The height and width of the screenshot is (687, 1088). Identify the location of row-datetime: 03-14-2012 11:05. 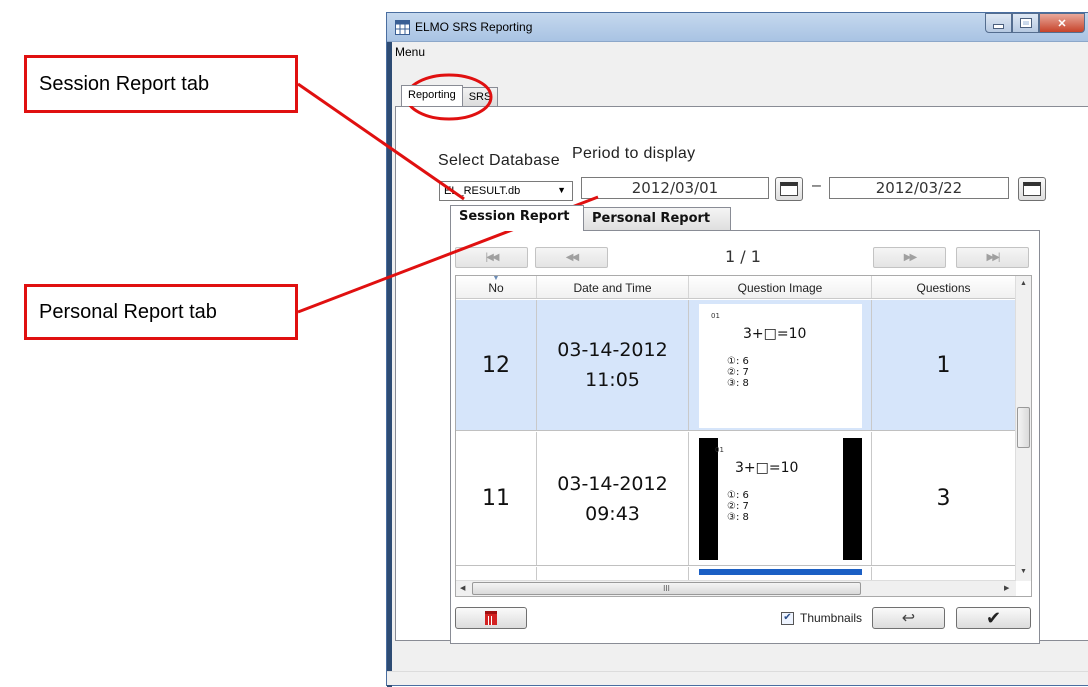
(613, 365).